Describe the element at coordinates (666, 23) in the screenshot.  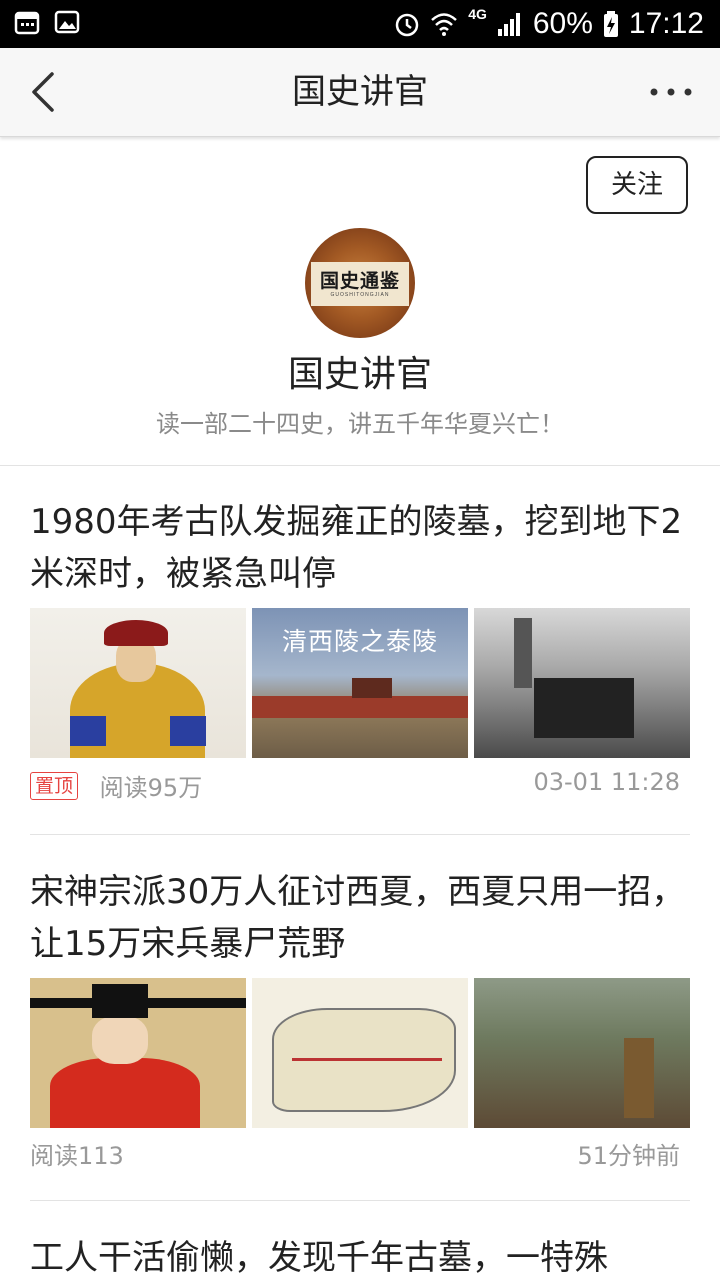
I see `status-time: 17:12` at that location.